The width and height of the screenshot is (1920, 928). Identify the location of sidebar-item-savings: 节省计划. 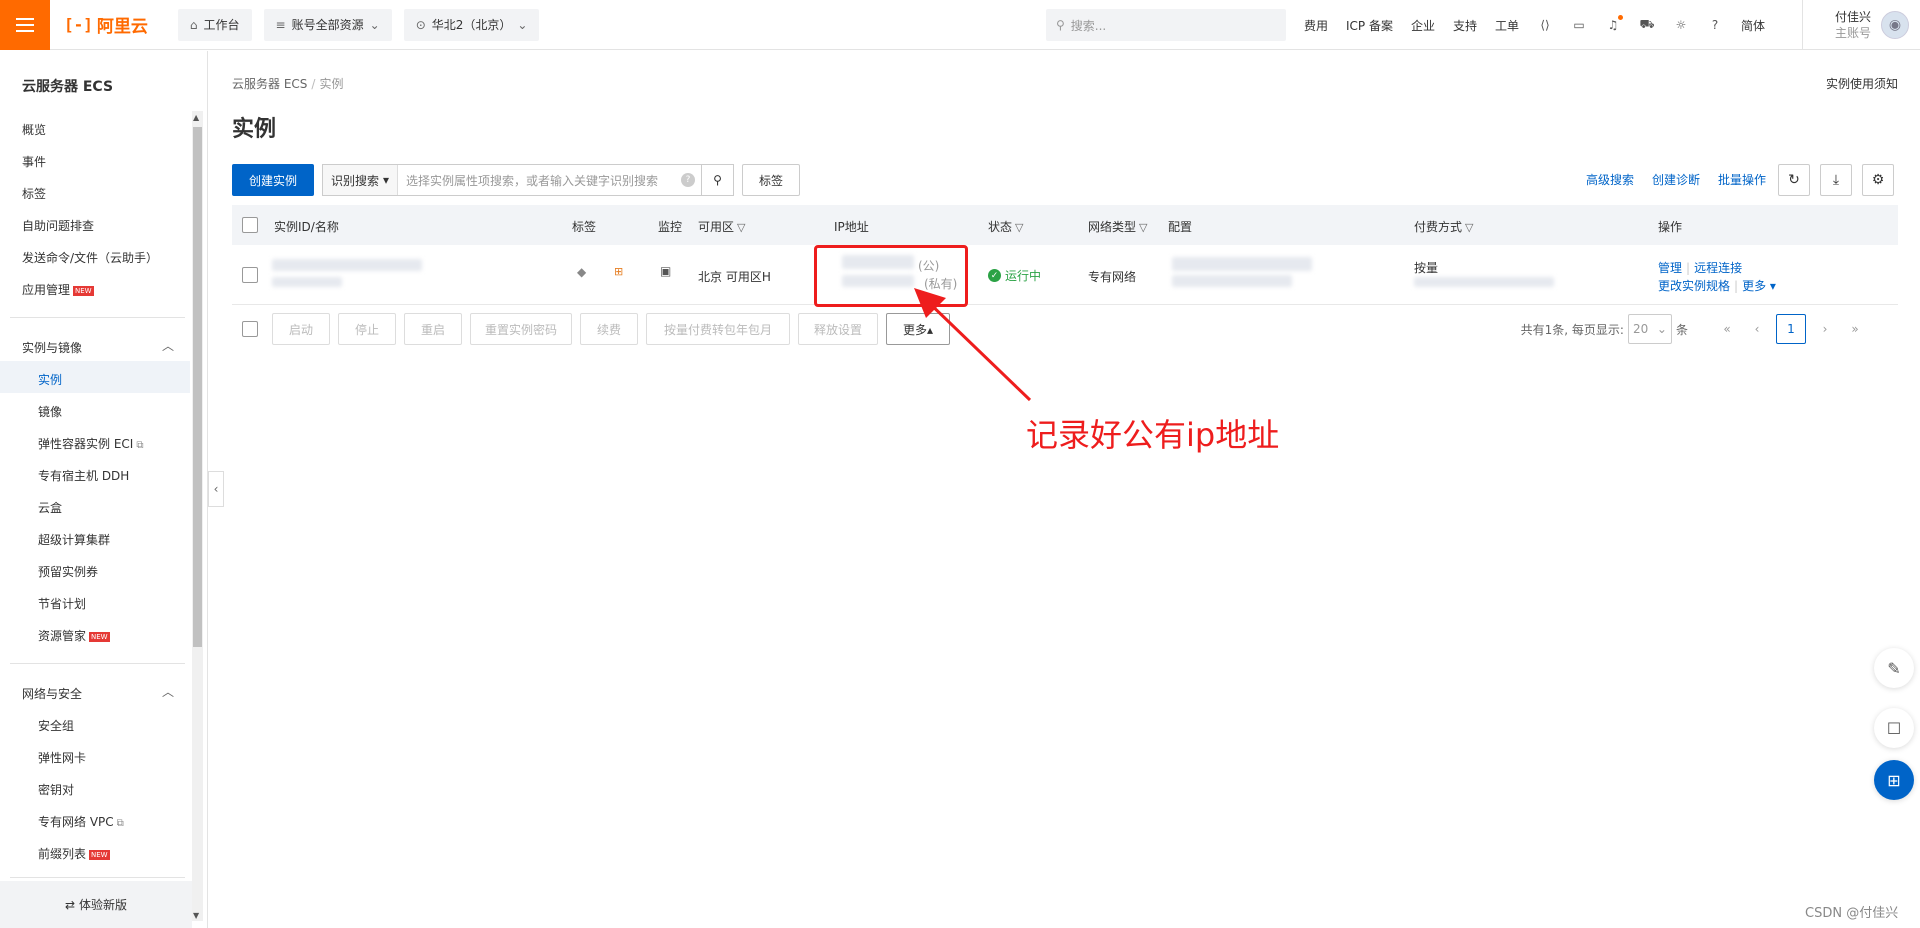
(62, 603).